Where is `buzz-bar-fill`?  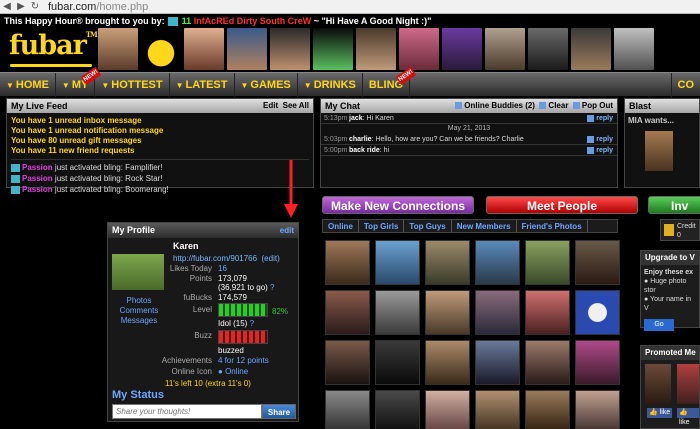
buzz-bar-fill is located at coordinates (229, 337).